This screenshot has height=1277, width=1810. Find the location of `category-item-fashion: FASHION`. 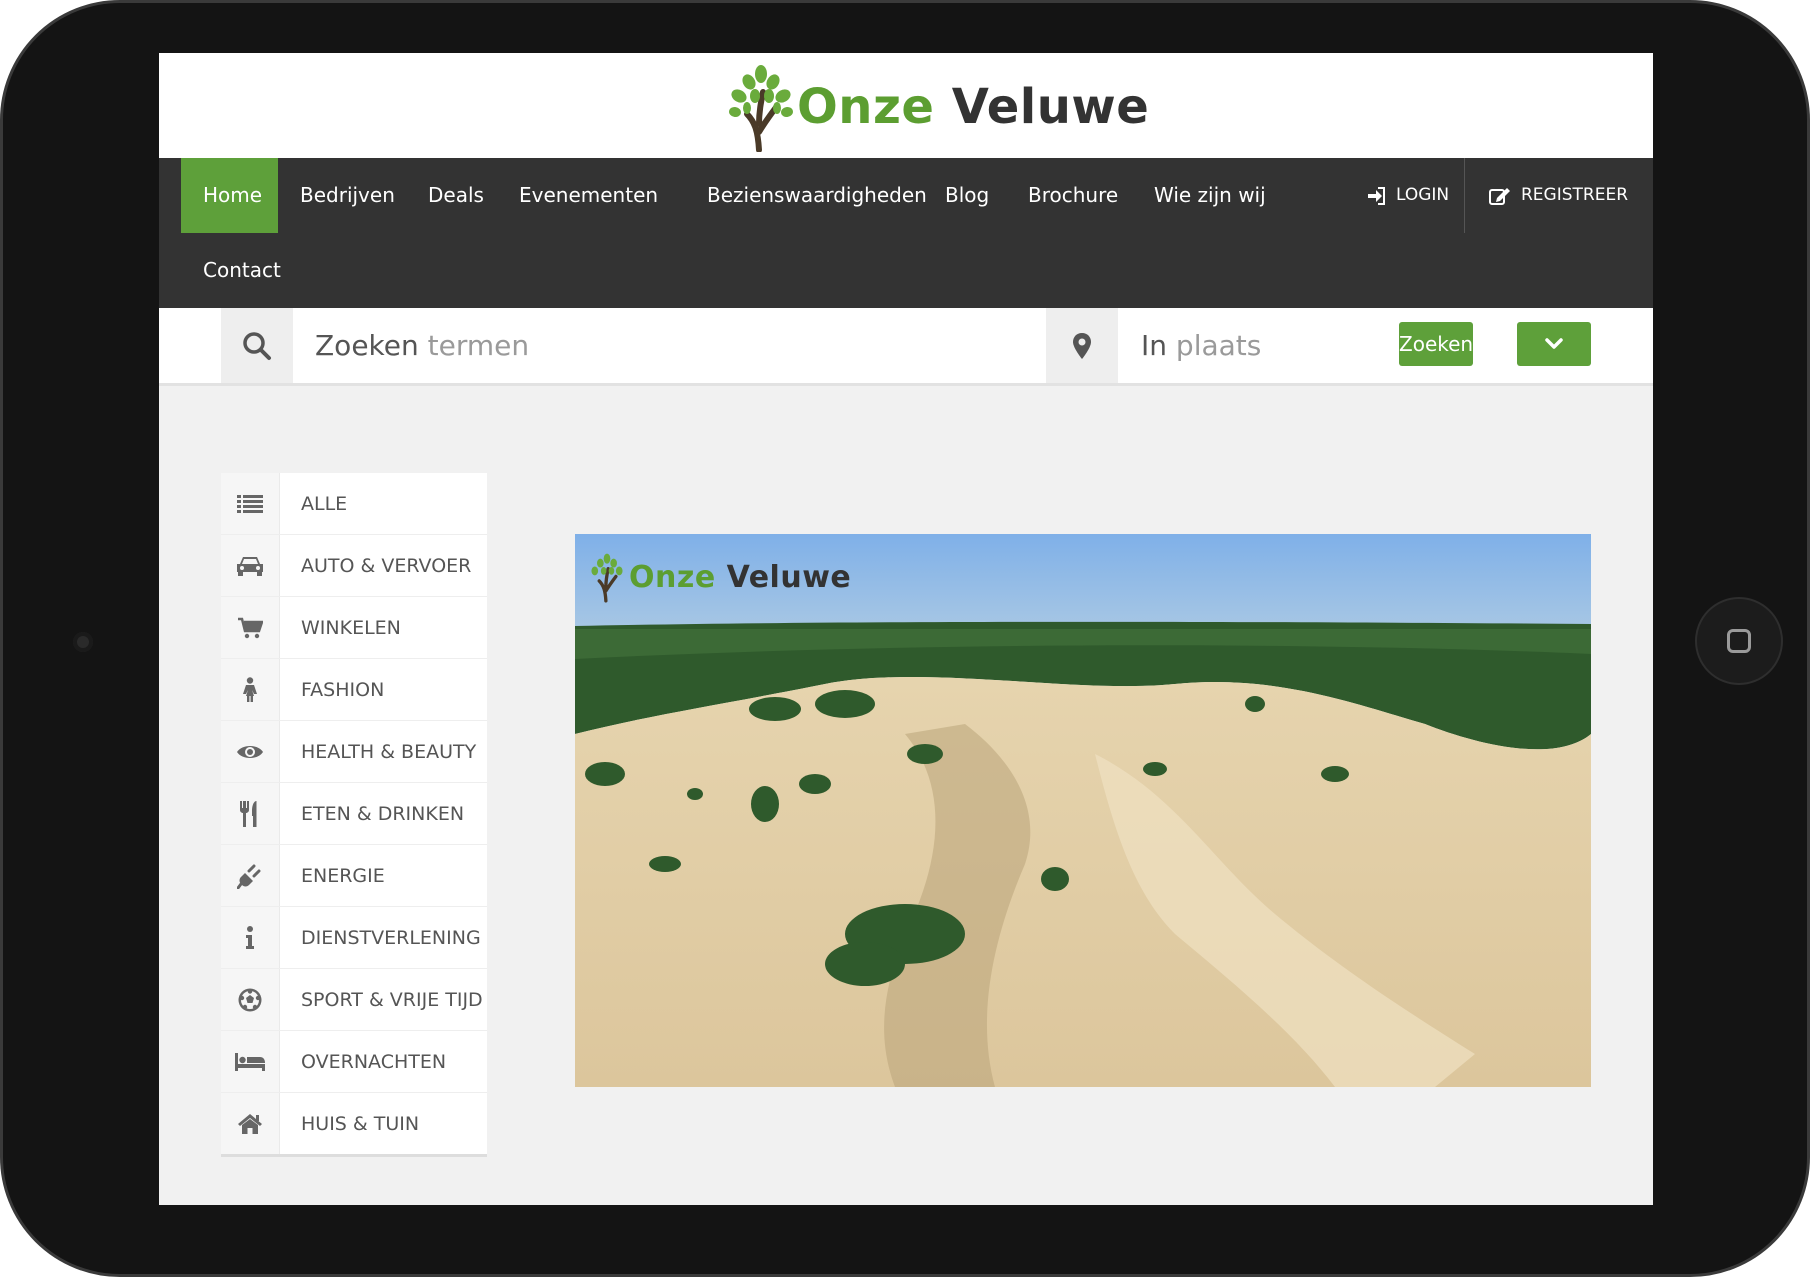

category-item-fashion: FASHION is located at coordinates (354, 690).